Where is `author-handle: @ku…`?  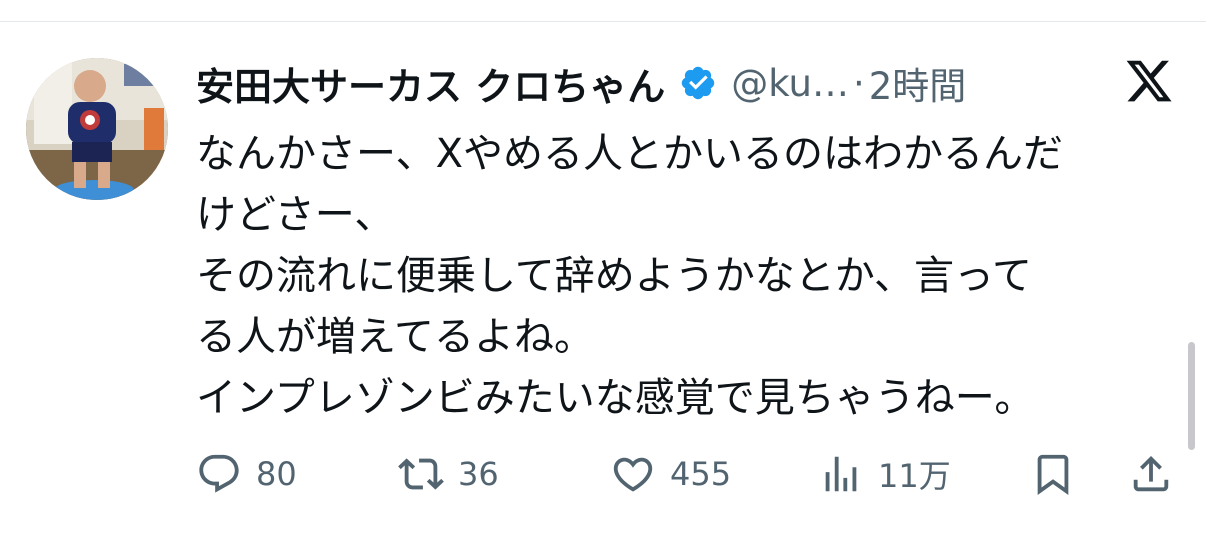 author-handle: @ku… is located at coordinates (790, 83).